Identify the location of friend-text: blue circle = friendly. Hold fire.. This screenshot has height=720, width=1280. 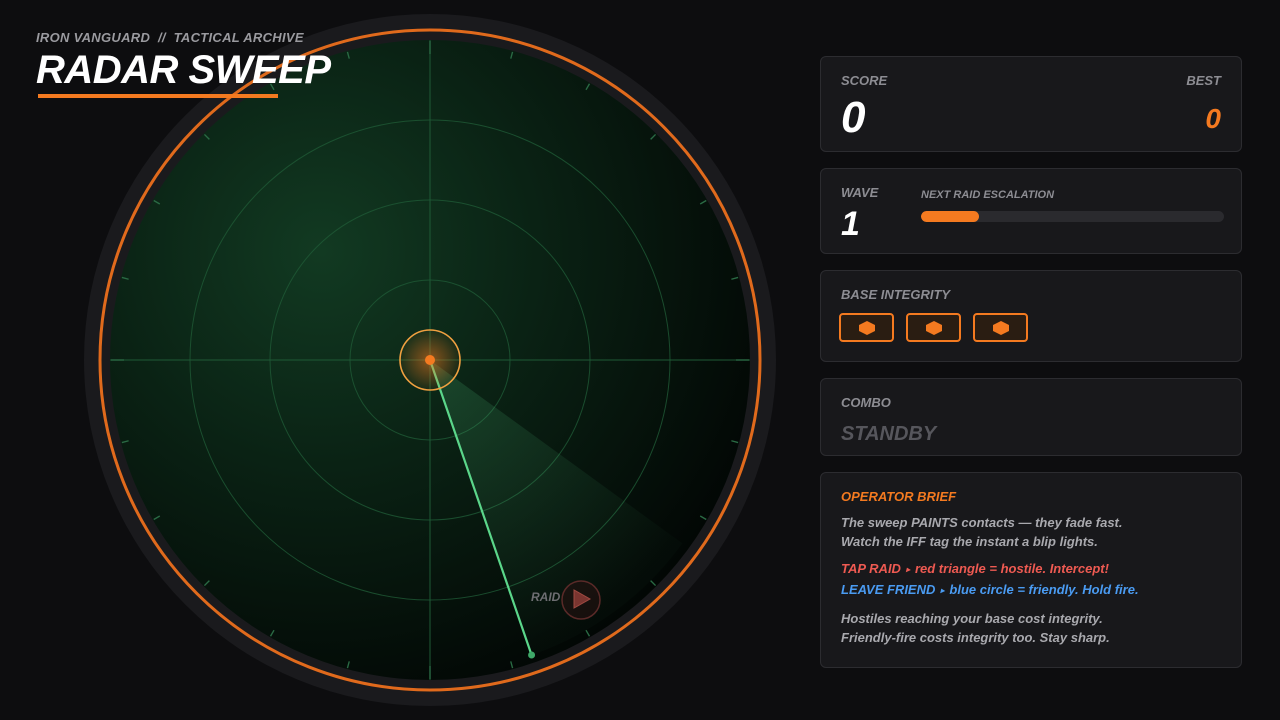
(1044, 589).